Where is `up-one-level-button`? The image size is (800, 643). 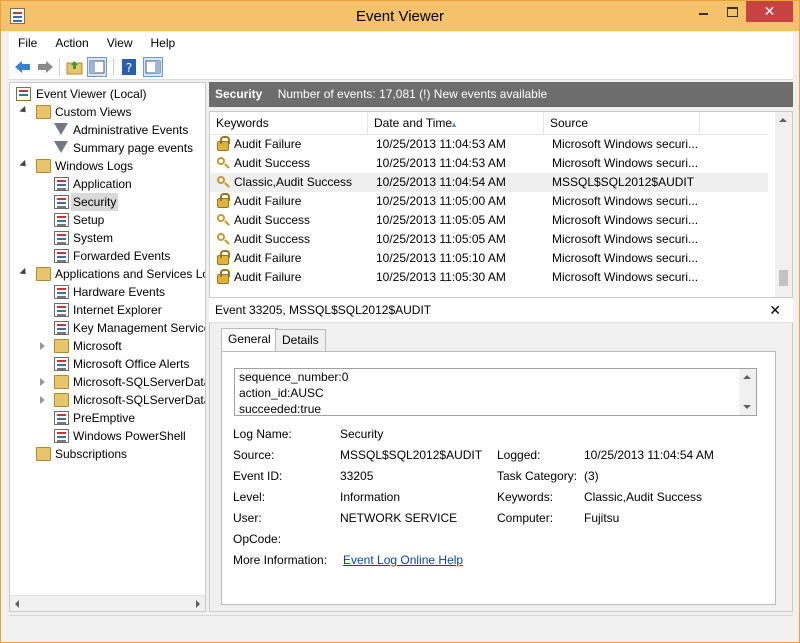 up-one-level-button is located at coordinates (75, 67).